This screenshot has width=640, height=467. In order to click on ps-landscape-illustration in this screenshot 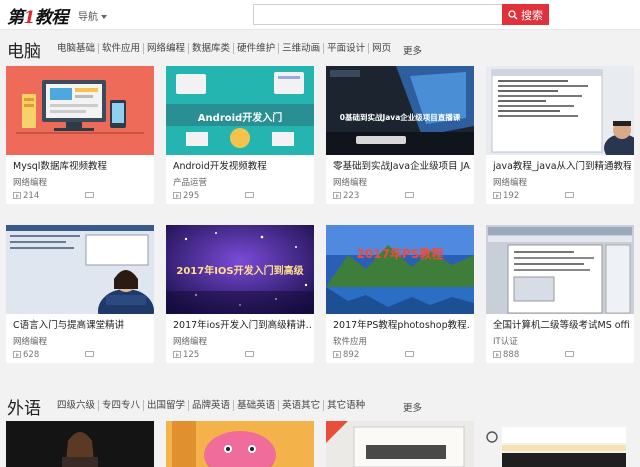, I will do `click(400, 269)`.